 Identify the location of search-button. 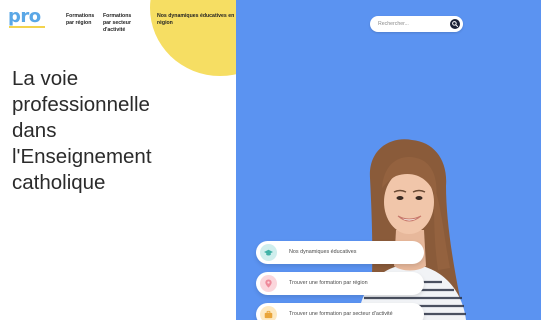
(455, 24).